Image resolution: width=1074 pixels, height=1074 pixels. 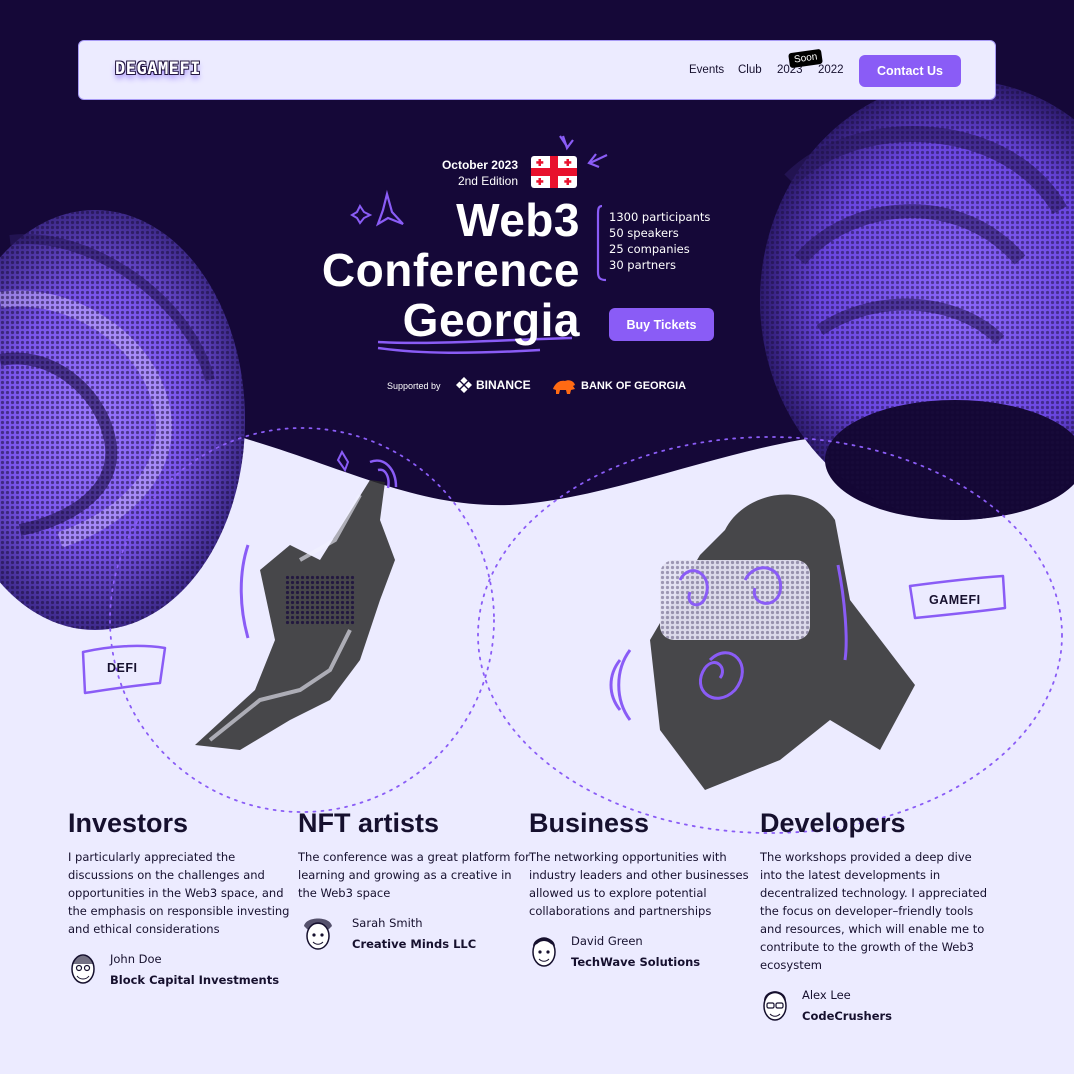 What do you see at coordinates (826, 995) in the screenshot?
I see `author-name: Alex Lee` at bounding box center [826, 995].